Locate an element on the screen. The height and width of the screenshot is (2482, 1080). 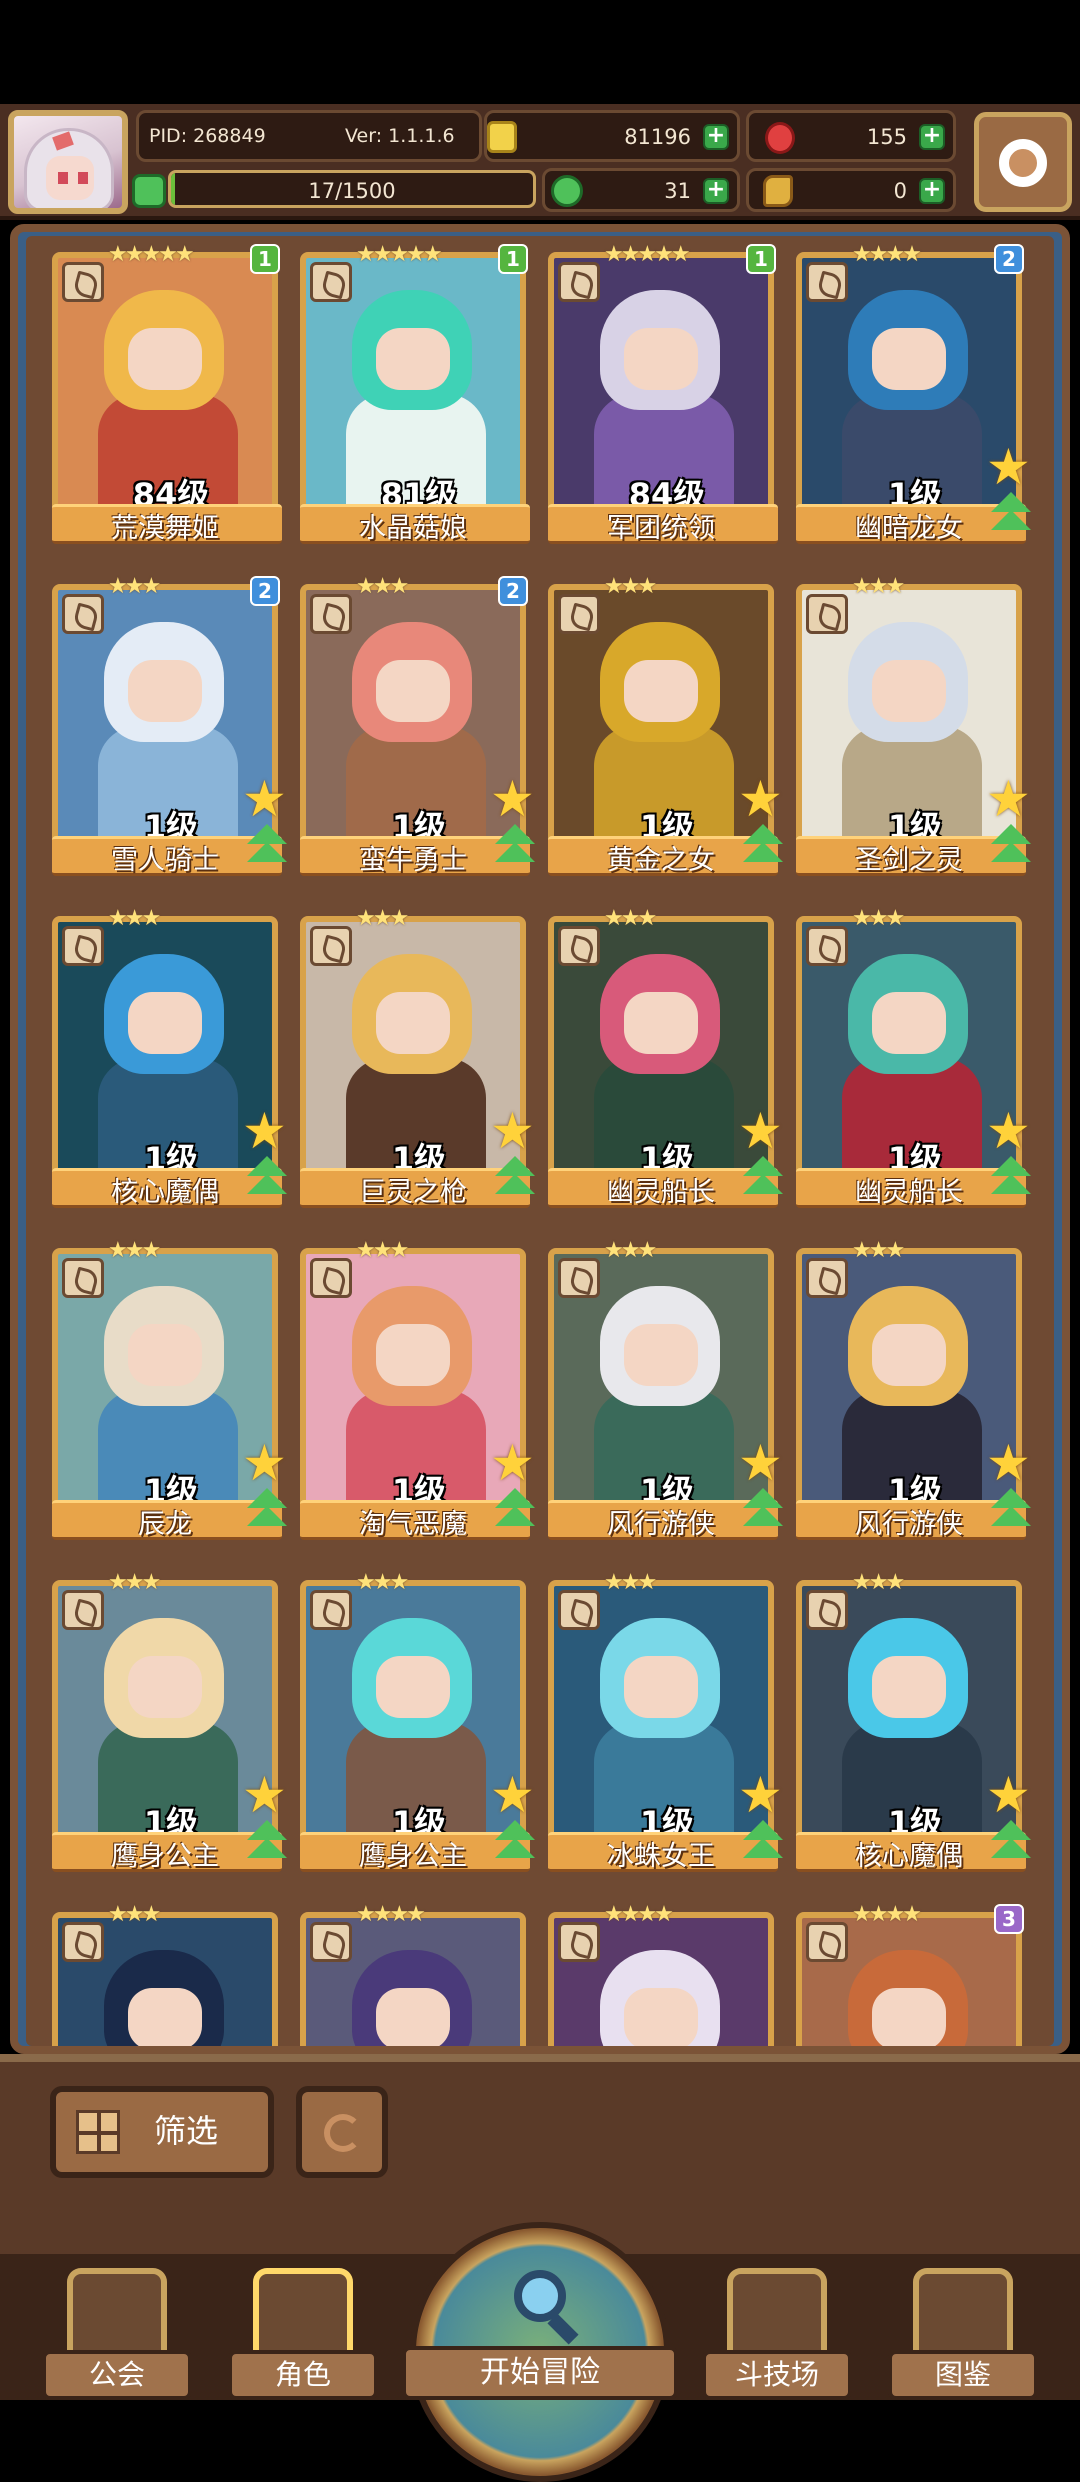
character-card: ★★★★ 3 is located at coordinates (911, 1974).